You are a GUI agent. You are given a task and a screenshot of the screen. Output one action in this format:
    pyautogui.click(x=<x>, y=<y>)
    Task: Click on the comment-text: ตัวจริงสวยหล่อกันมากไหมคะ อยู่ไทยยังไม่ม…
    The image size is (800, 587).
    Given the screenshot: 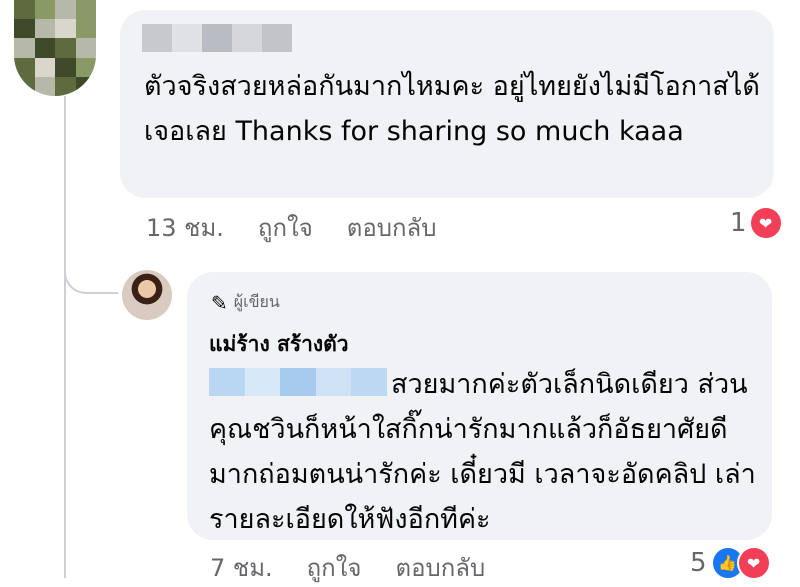 What is the action you would take?
    pyautogui.click(x=452, y=109)
    